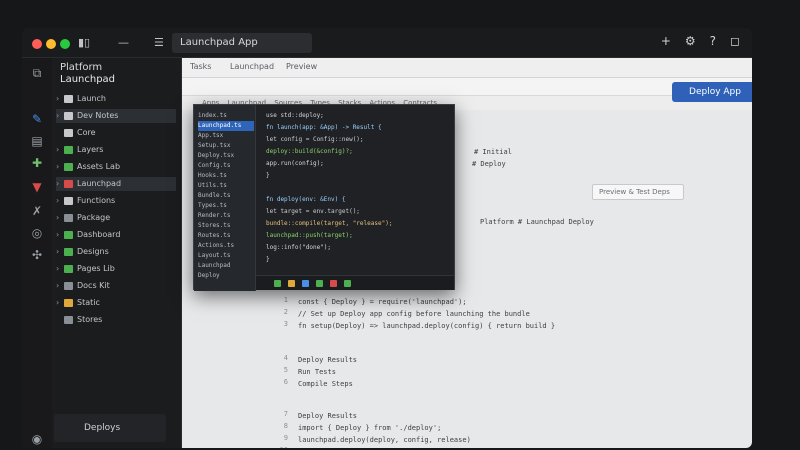  Describe the element at coordinates (226, 116) in the screenshot. I see `popup-file-item: index.ts` at that location.